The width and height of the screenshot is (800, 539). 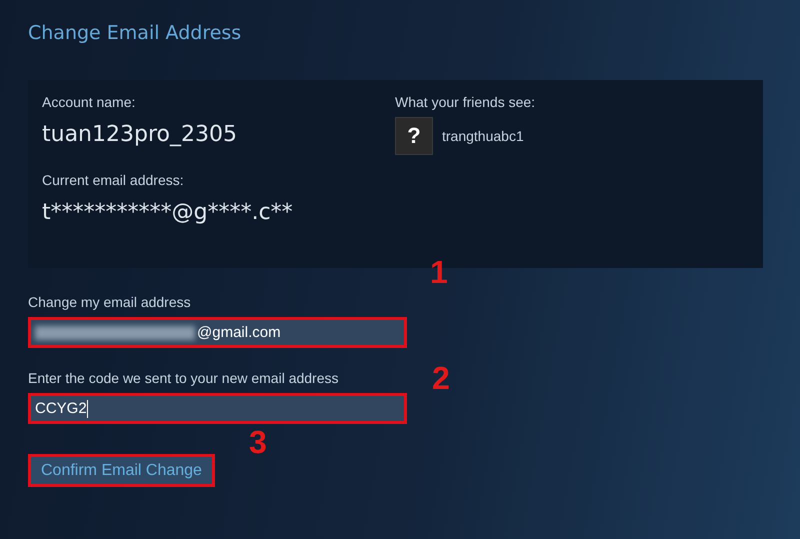 What do you see at coordinates (113, 181) in the screenshot?
I see `current-email-label: Current email address:` at bounding box center [113, 181].